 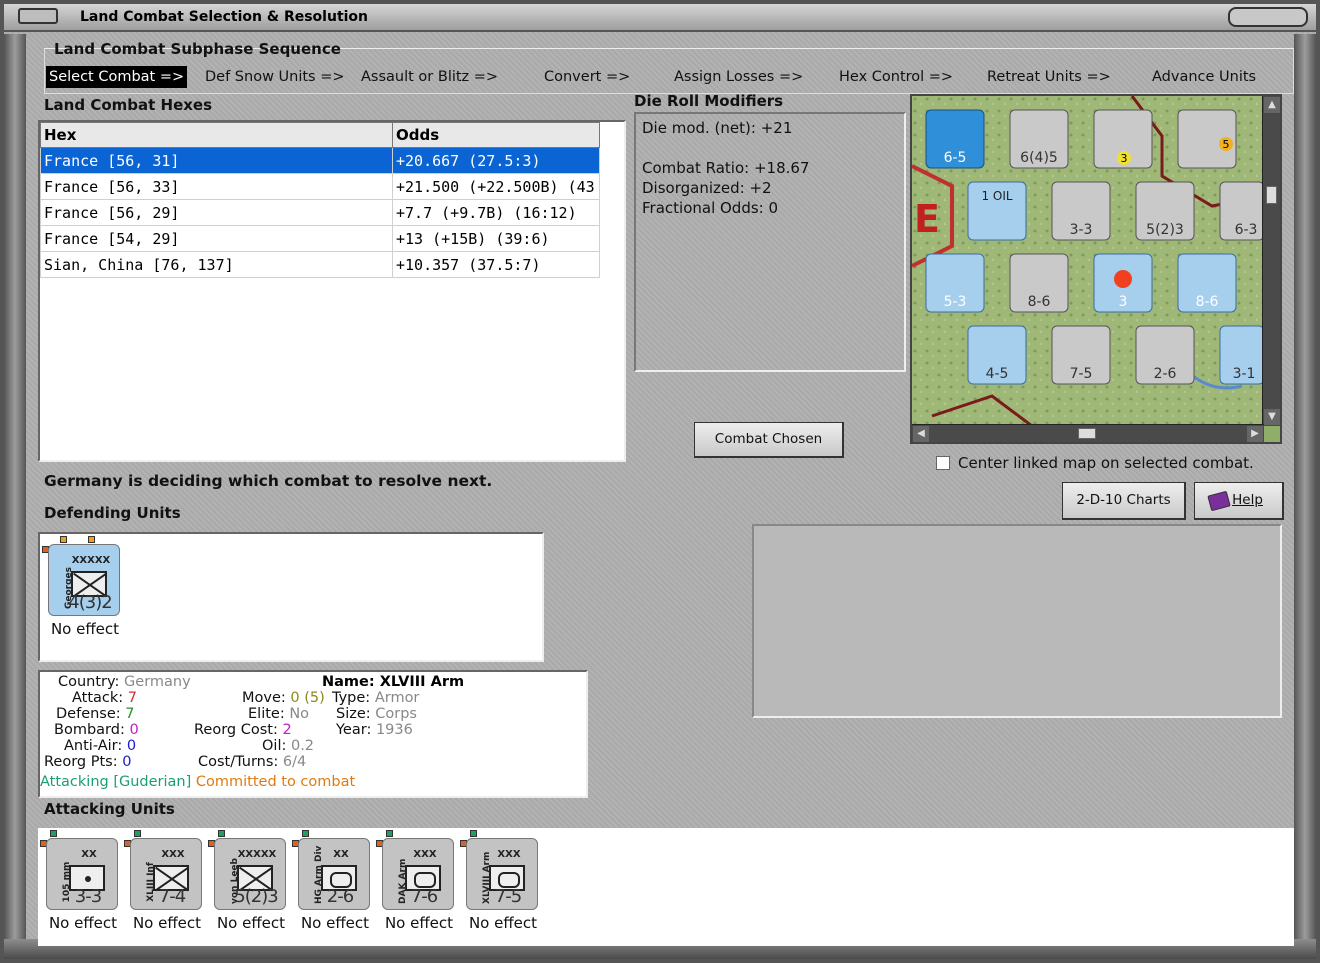 I want to click on combat-chosen-button: Combat Chosen, so click(x=769, y=440).